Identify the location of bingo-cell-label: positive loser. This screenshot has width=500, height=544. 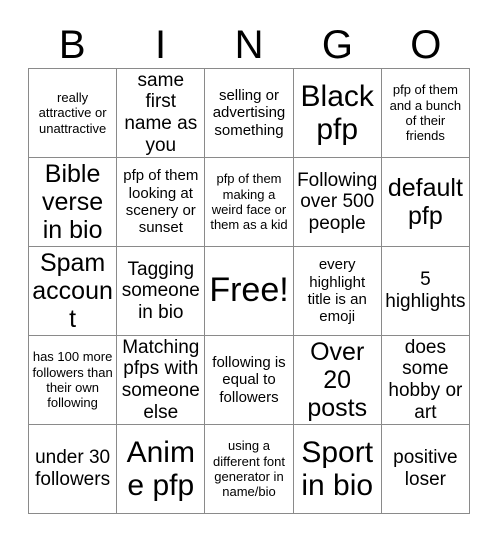
(425, 468).